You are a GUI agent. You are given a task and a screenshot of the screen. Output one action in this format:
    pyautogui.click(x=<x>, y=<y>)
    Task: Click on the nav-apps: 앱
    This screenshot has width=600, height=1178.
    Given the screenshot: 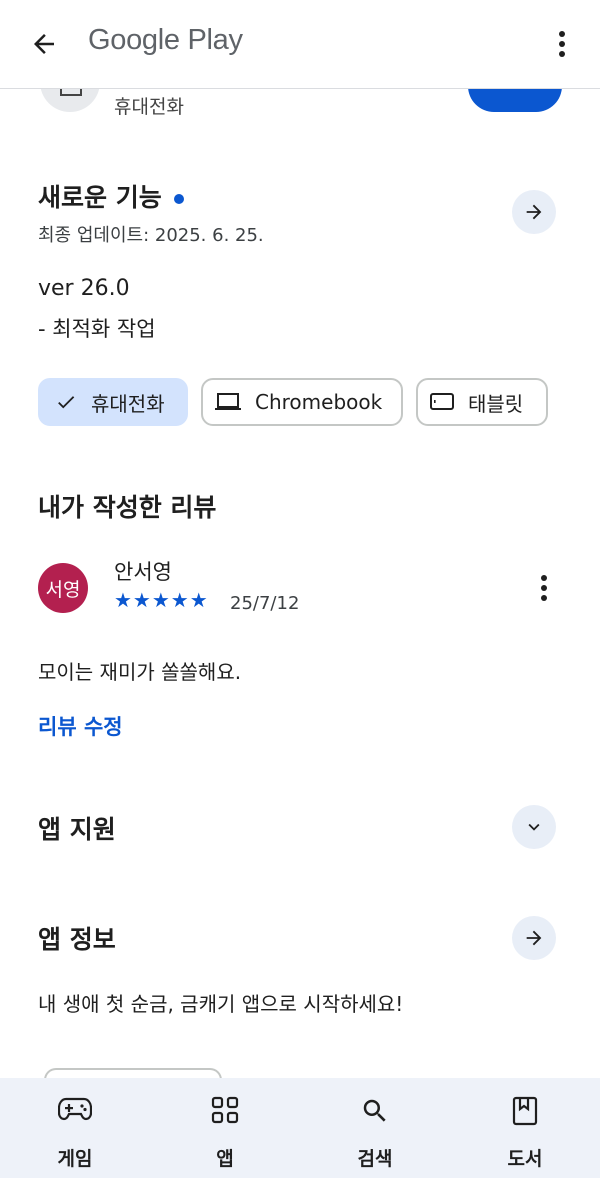 What is the action you would take?
    pyautogui.click(x=225, y=1128)
    